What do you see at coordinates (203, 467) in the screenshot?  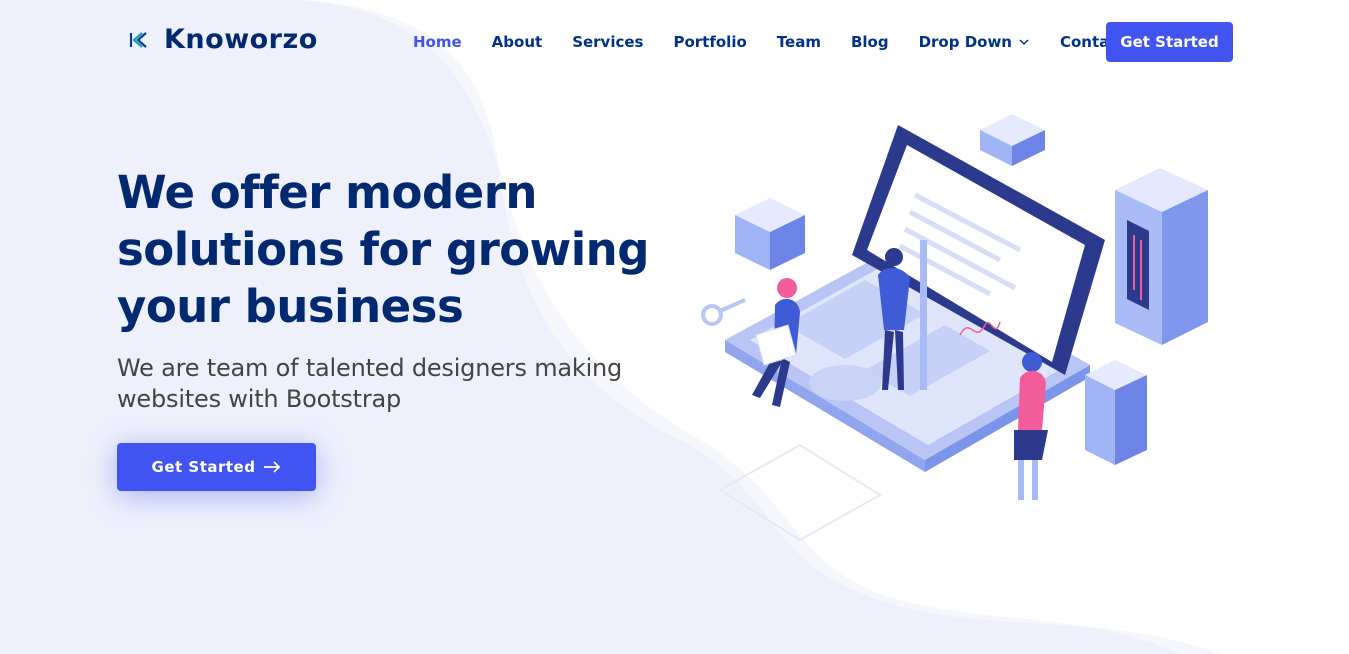 I see `get-started-hero-label: Get Started` at bounding box center [203, 467].